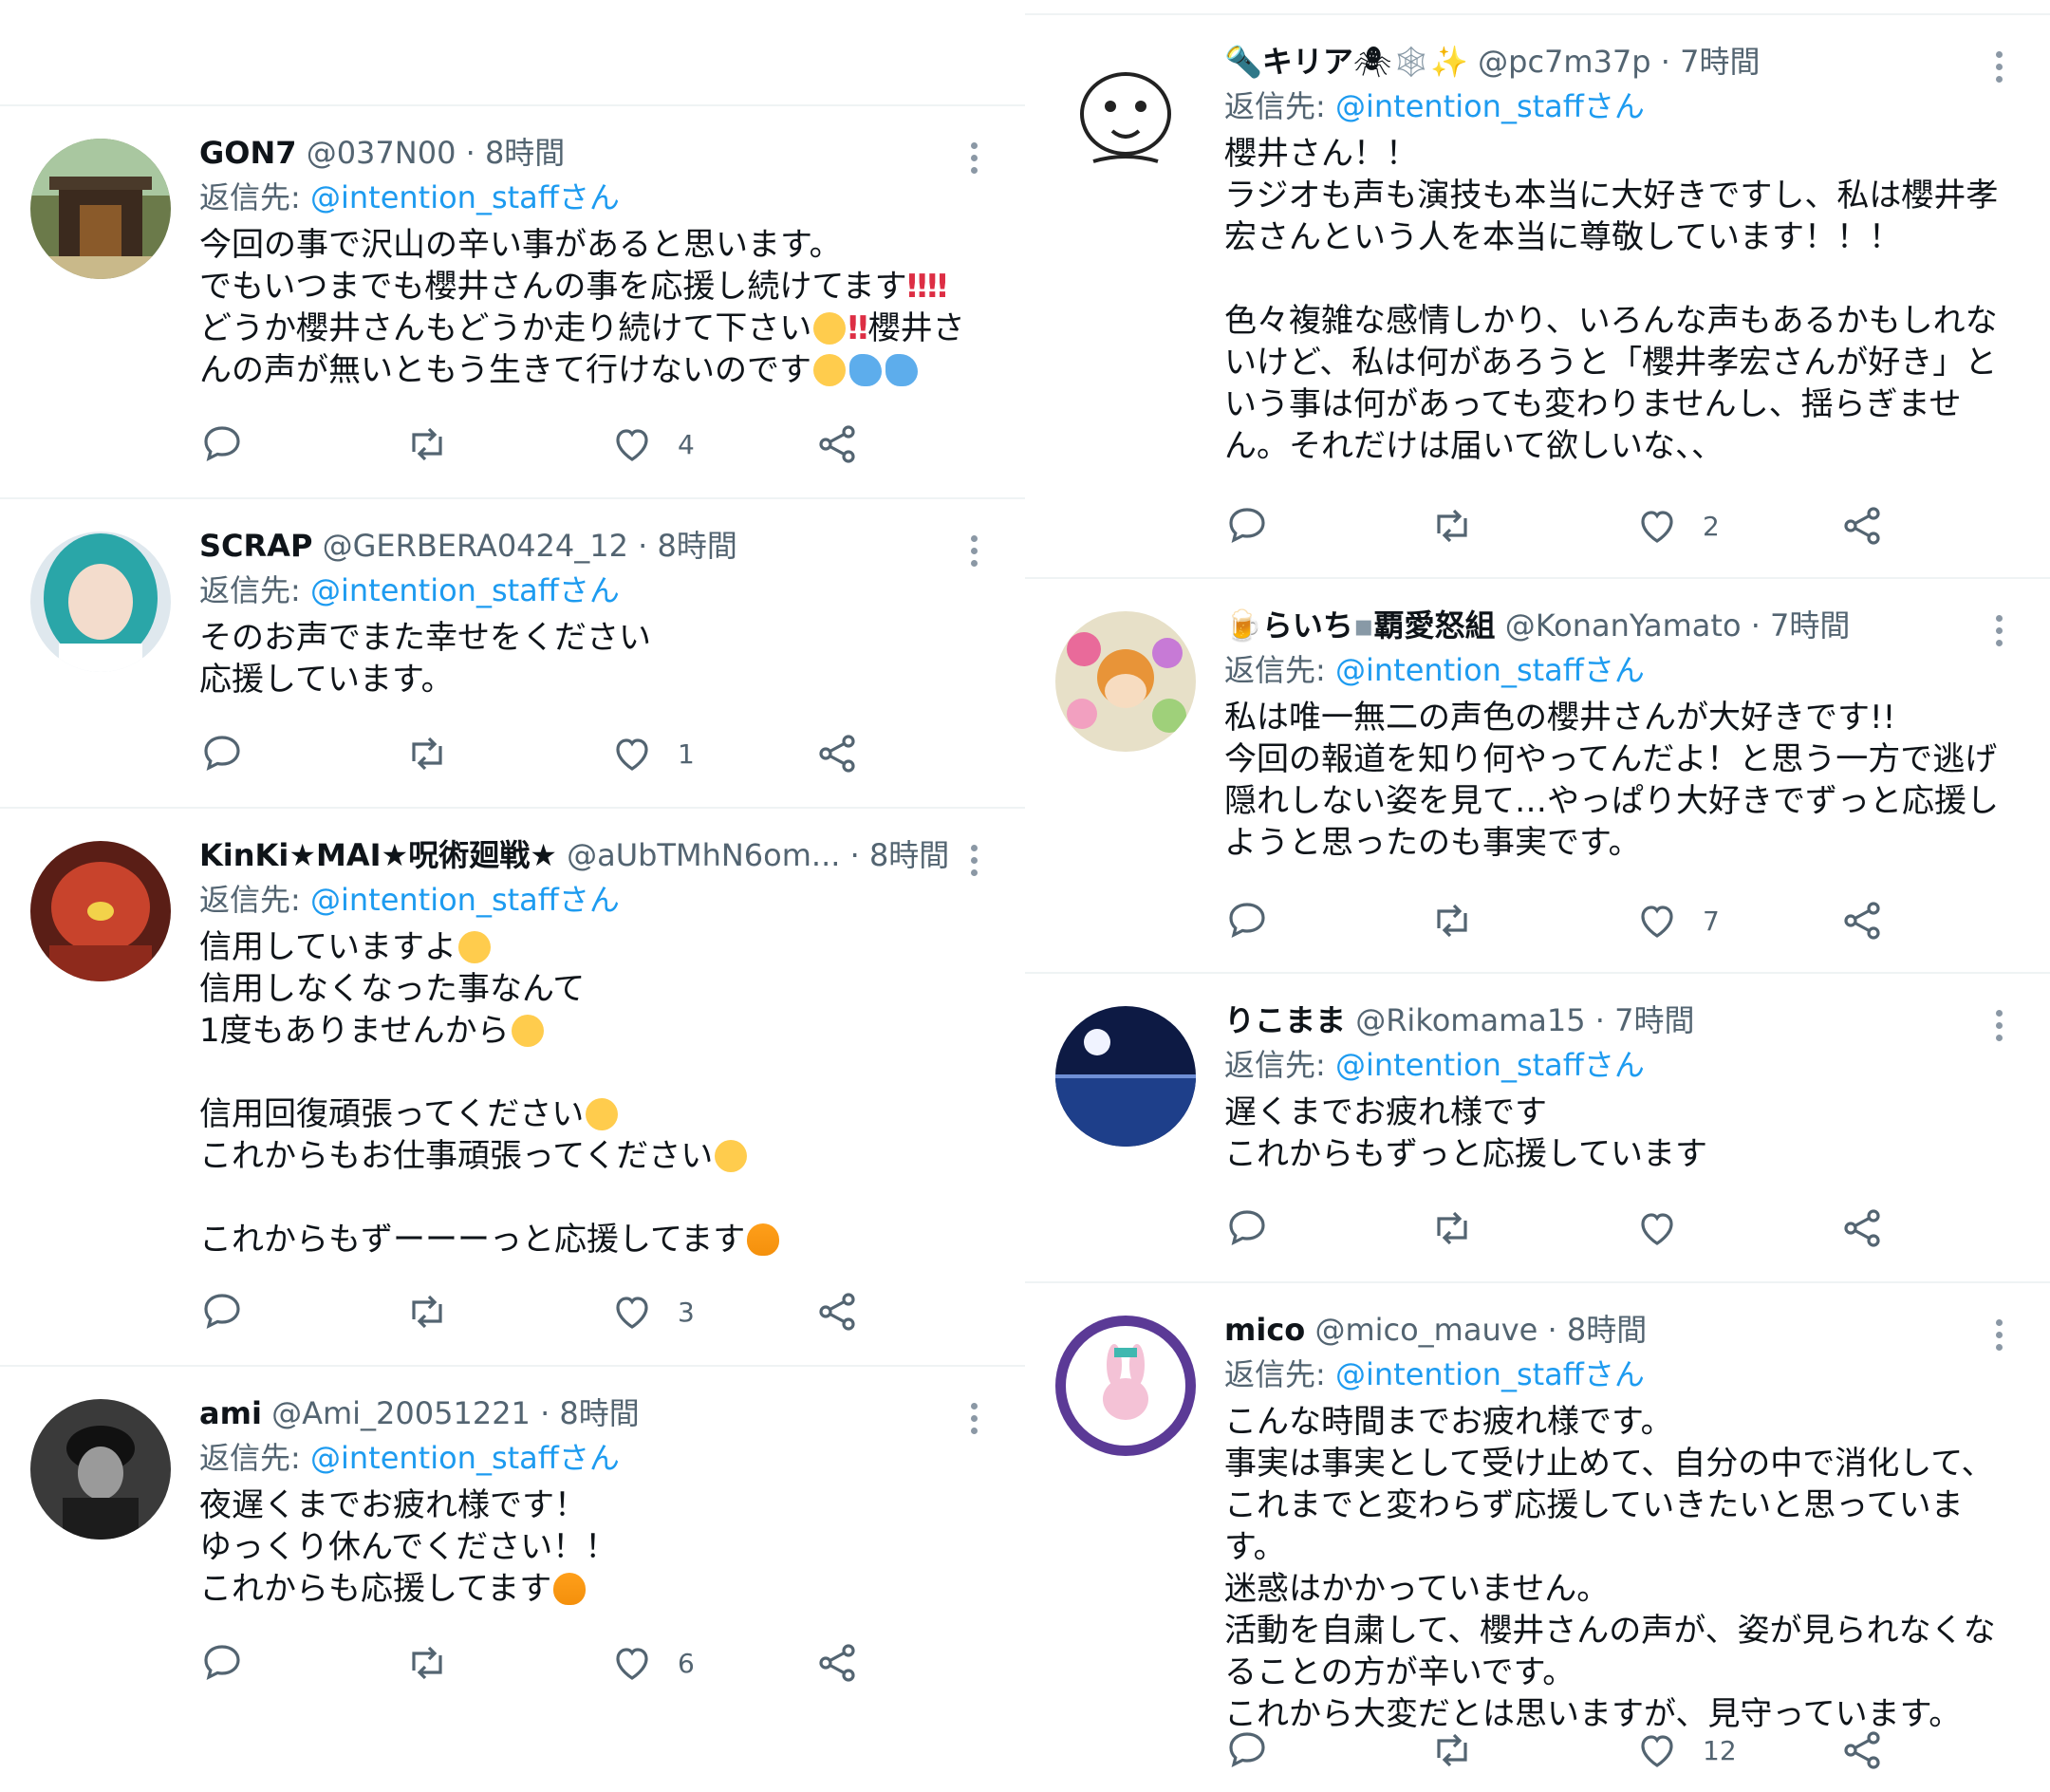 The height and width of the screenshot is (1792, 2050). I want to click on like-button: 1, so click(652, 753).